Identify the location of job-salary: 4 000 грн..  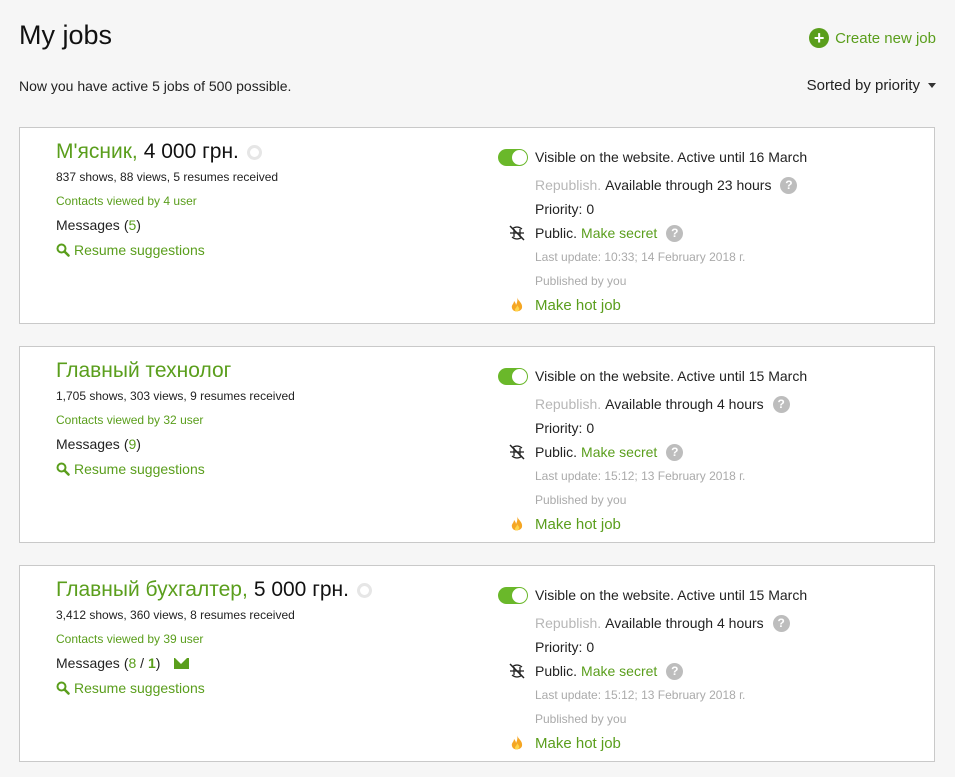
(191, 151).